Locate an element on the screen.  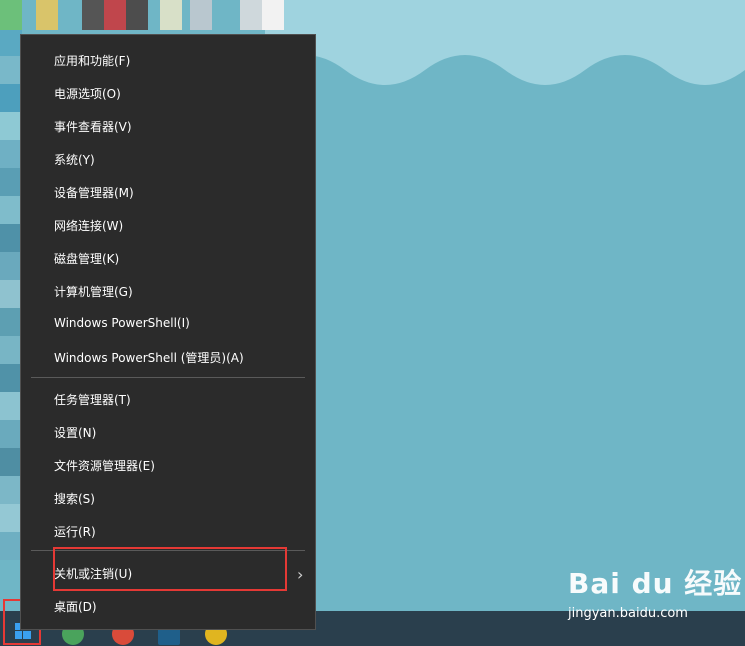
menu-item-file-explorer: 文件资源管理器(E) is located at coordinates (104, 465).